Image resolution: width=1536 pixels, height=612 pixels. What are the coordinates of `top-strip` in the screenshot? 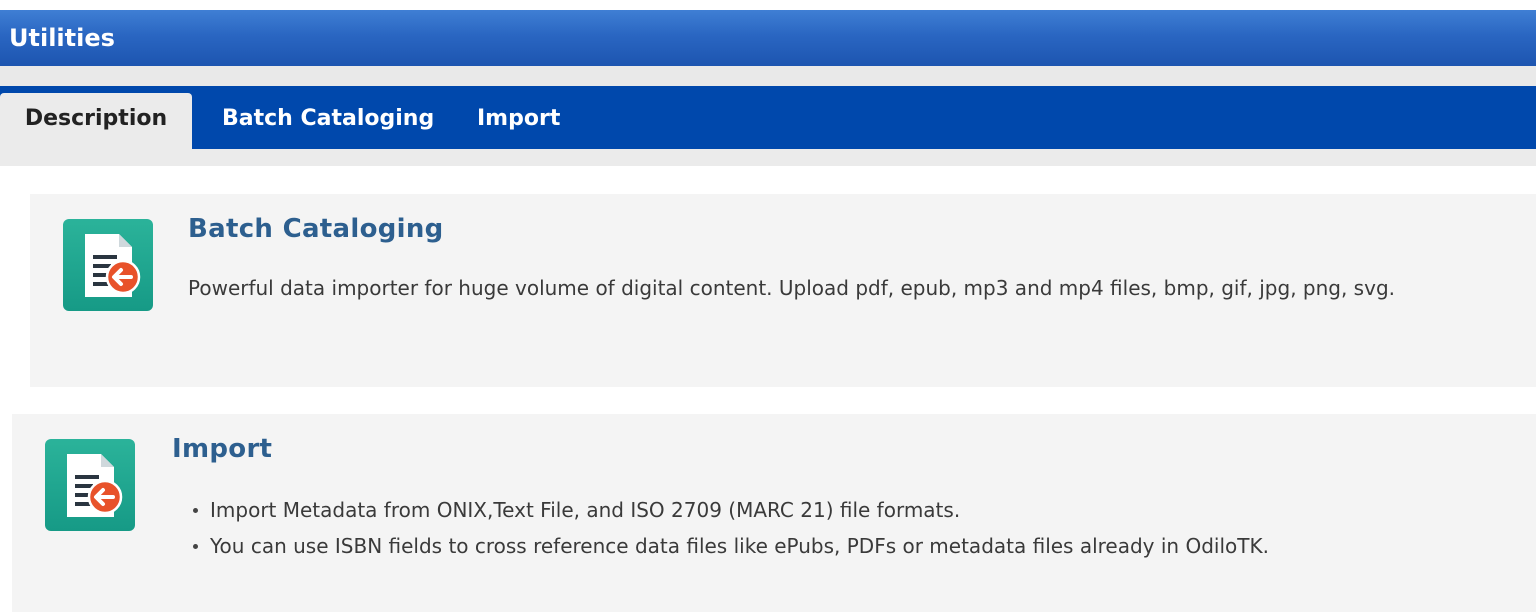 It's located at (768, 5).